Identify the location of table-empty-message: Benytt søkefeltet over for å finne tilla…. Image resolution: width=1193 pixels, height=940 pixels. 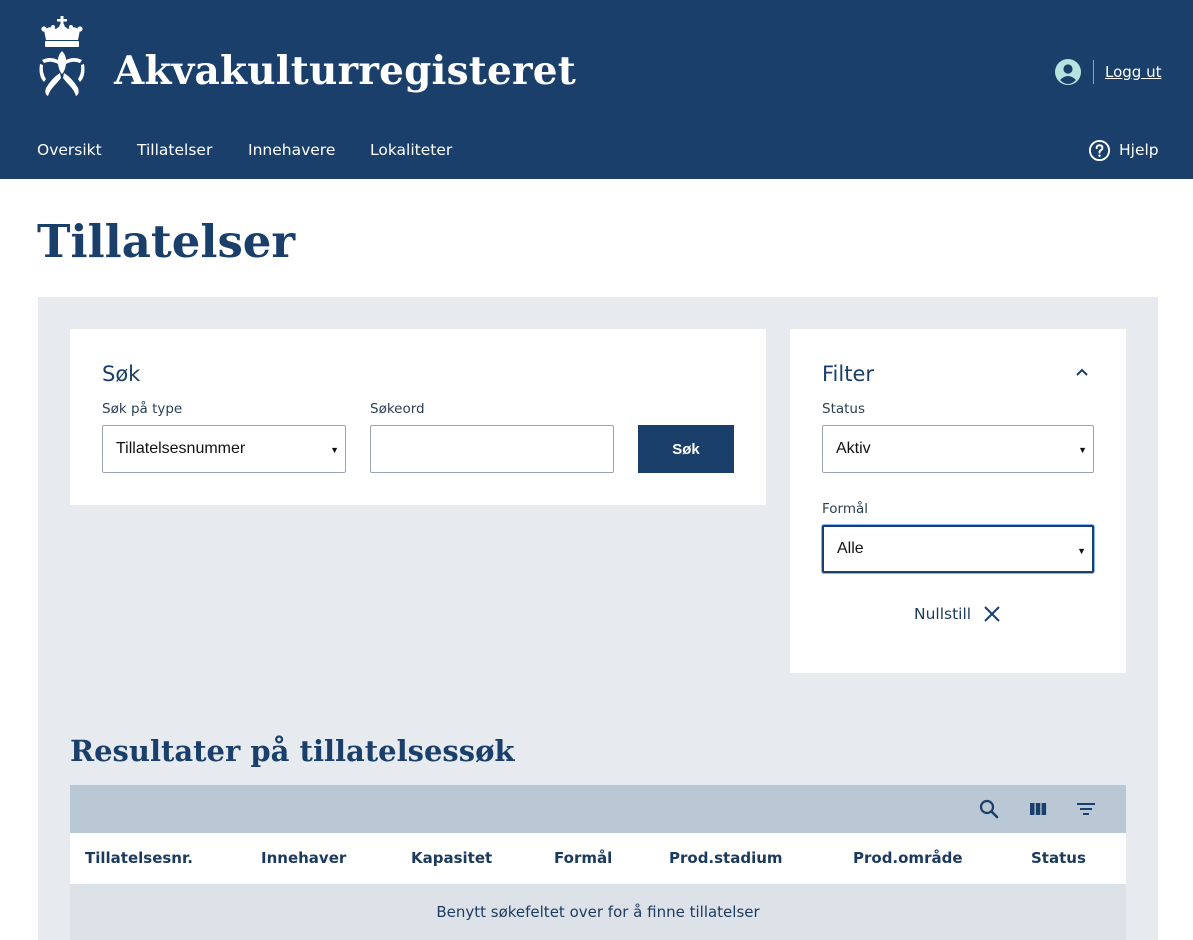
(598, 912).